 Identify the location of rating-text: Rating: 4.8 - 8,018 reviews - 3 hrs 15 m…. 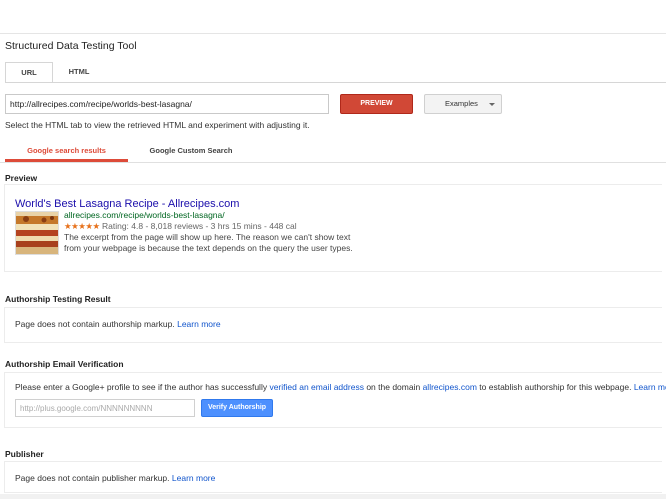
(199, 226).